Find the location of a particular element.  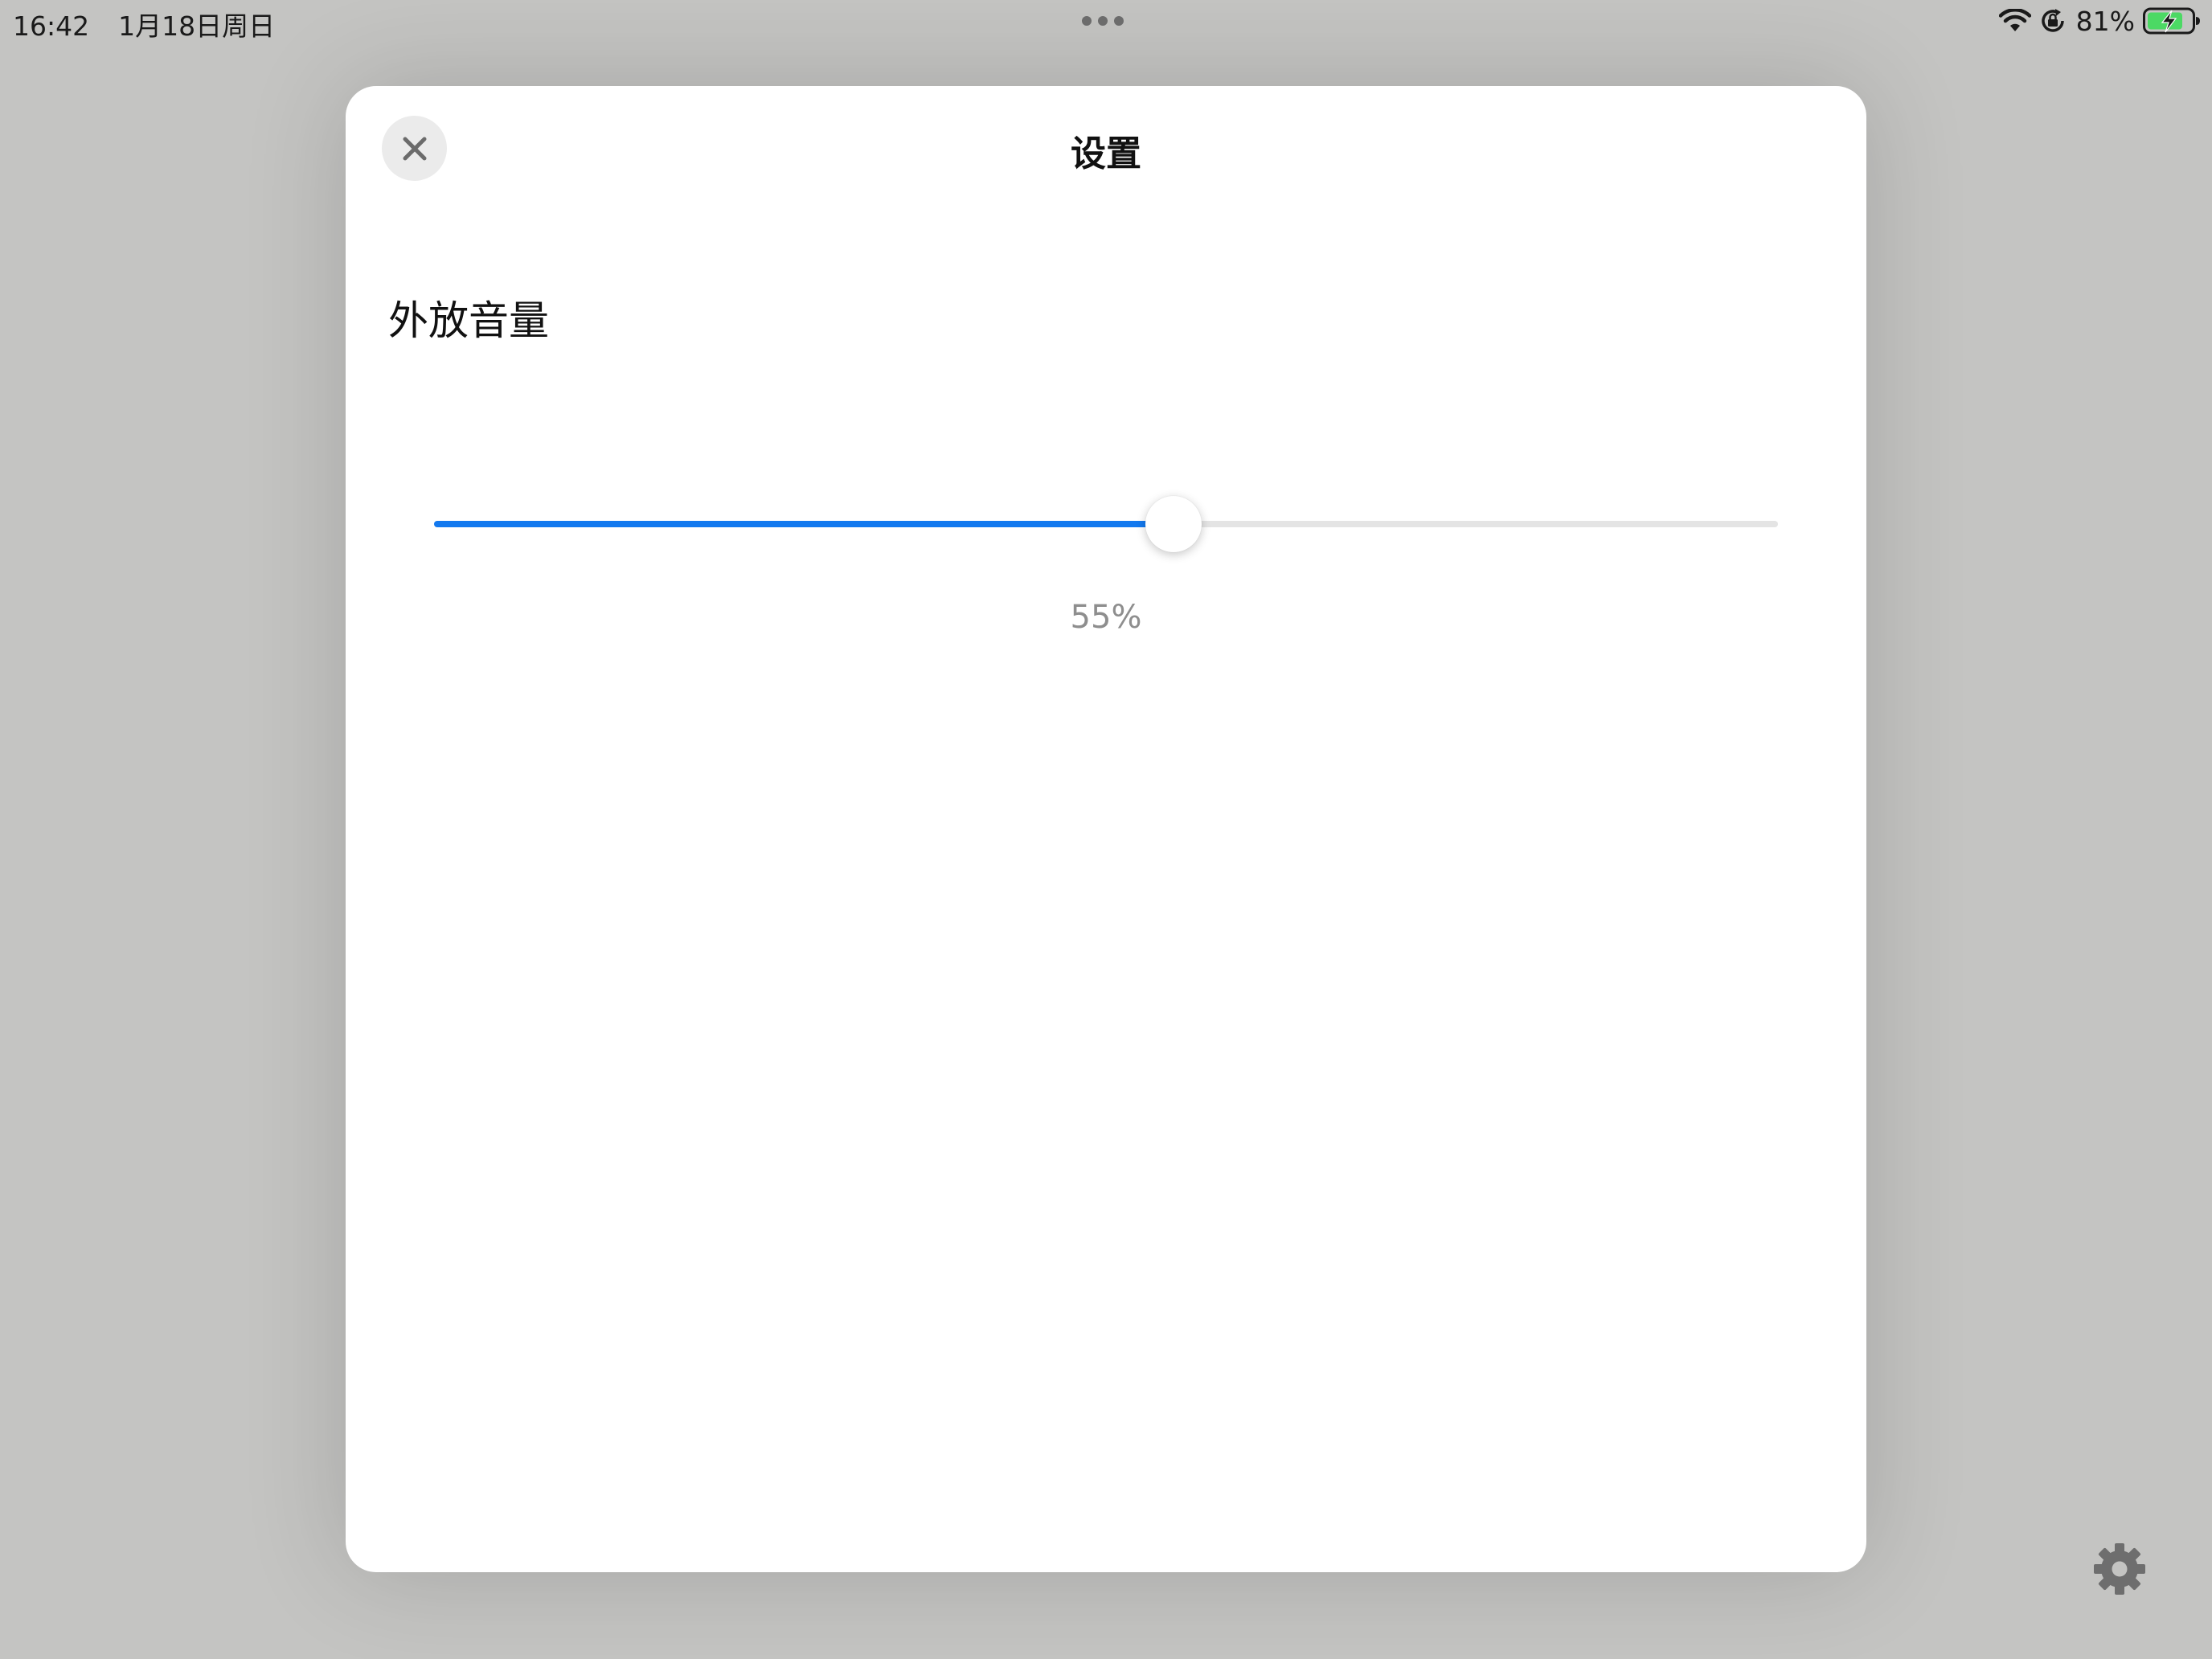

status-bar-left: 16:42 1月18日周日 is located at coordinates (144, 24).